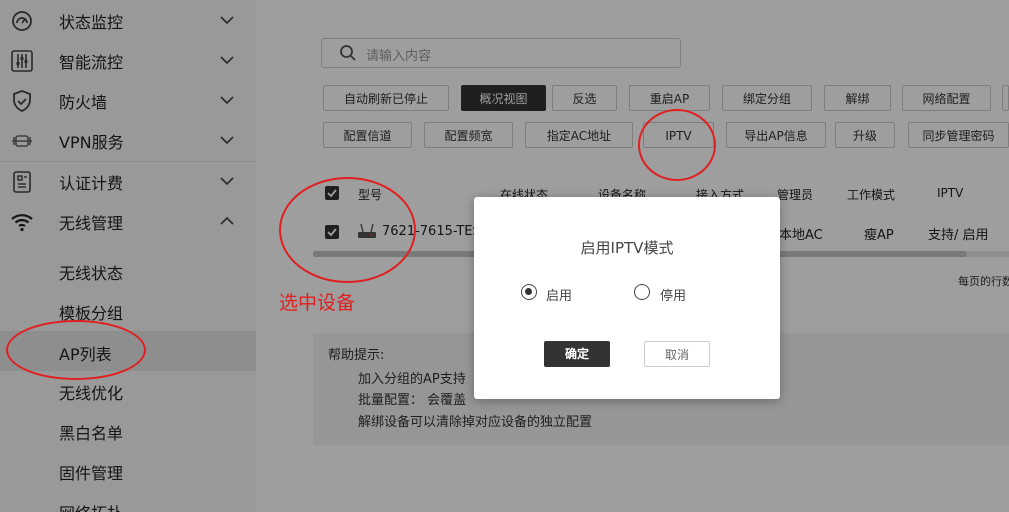 The width and height of the screenshot is (1009, 512). I want to click on annotation-circle-device, so click(347, 230).